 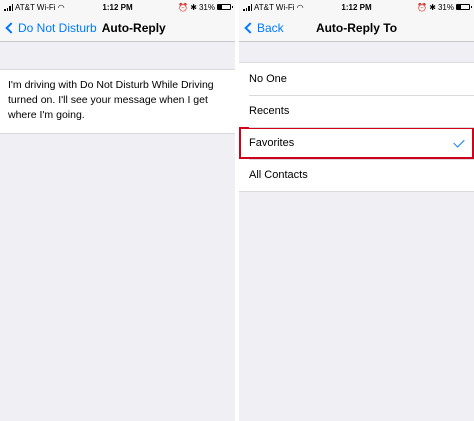 I want to click on option-no-one: No One, so click(x=356, y=79).